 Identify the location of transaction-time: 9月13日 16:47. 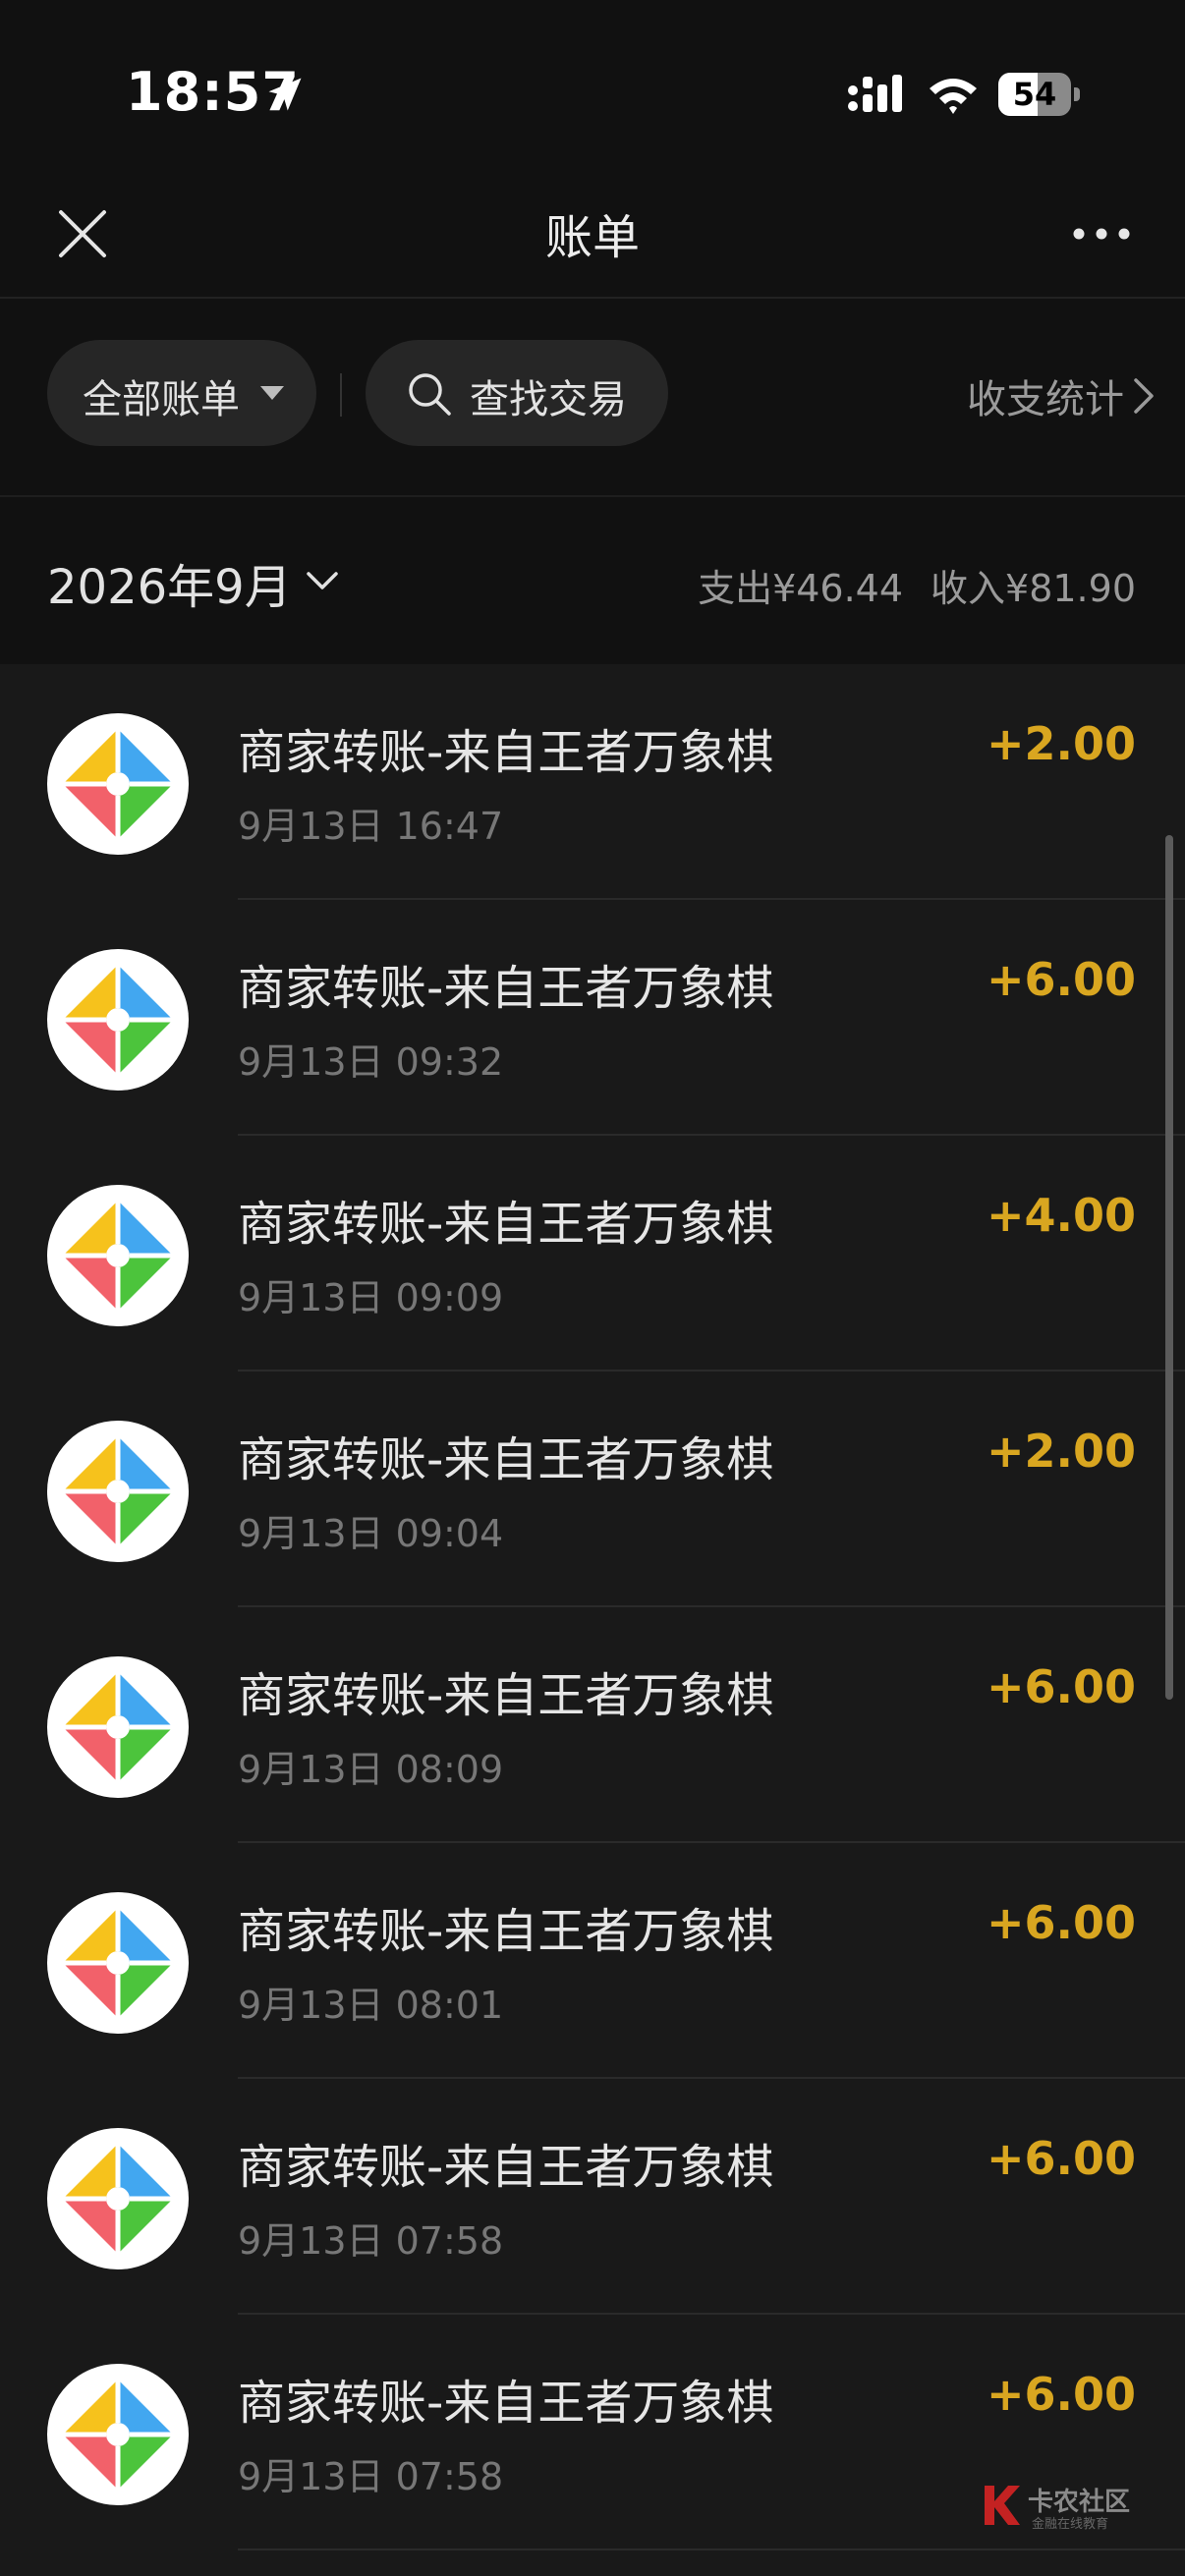
(371, 826).